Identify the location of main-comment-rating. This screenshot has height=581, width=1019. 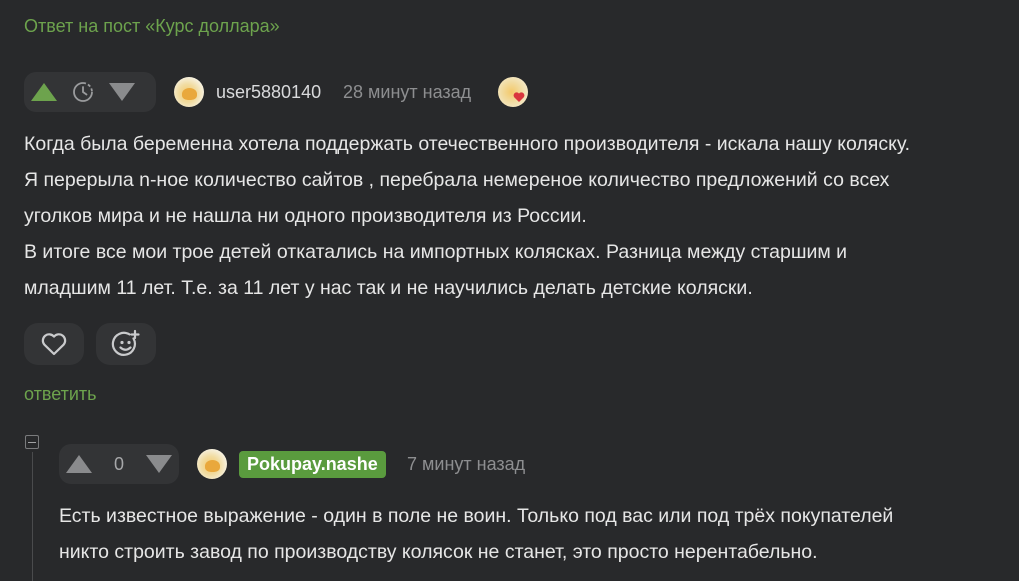
(90, 92).